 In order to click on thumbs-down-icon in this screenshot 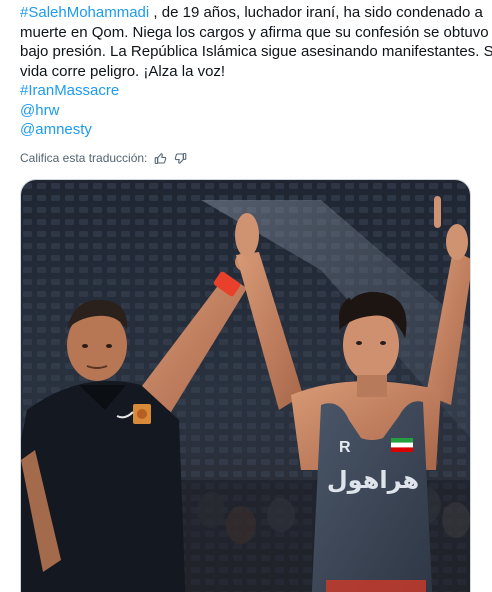, I will do `click(180, 158)`.